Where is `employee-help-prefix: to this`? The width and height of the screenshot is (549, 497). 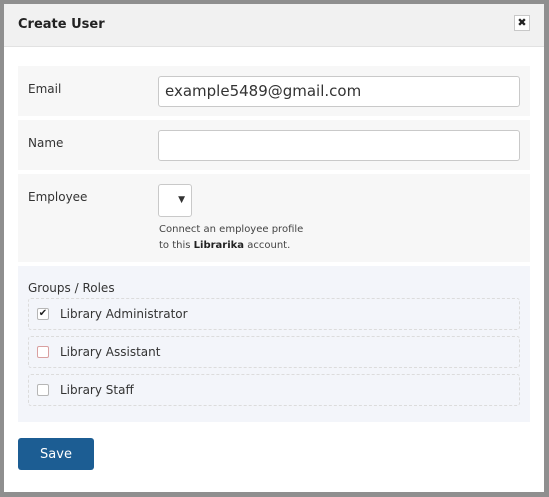 employee-help-prefix: to this is located at coordinates (176, 245).